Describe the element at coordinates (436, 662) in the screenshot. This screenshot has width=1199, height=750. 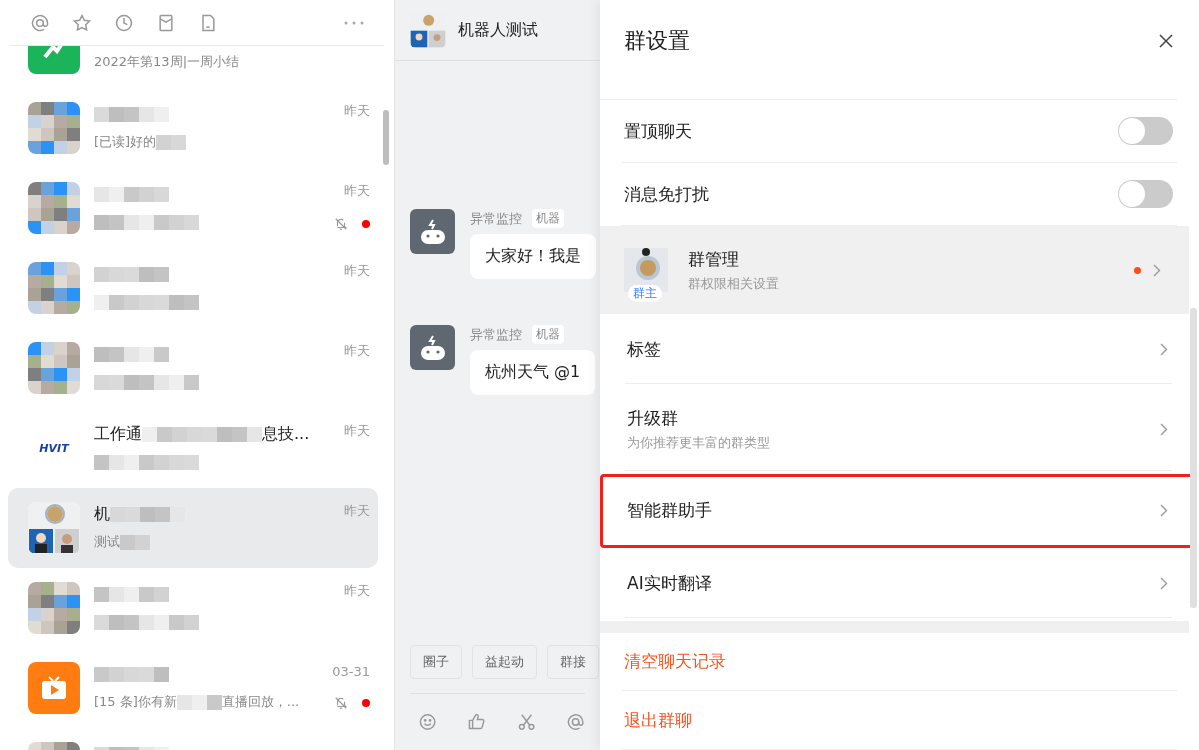
I see `quick-reply-button: 圈子` at that location.